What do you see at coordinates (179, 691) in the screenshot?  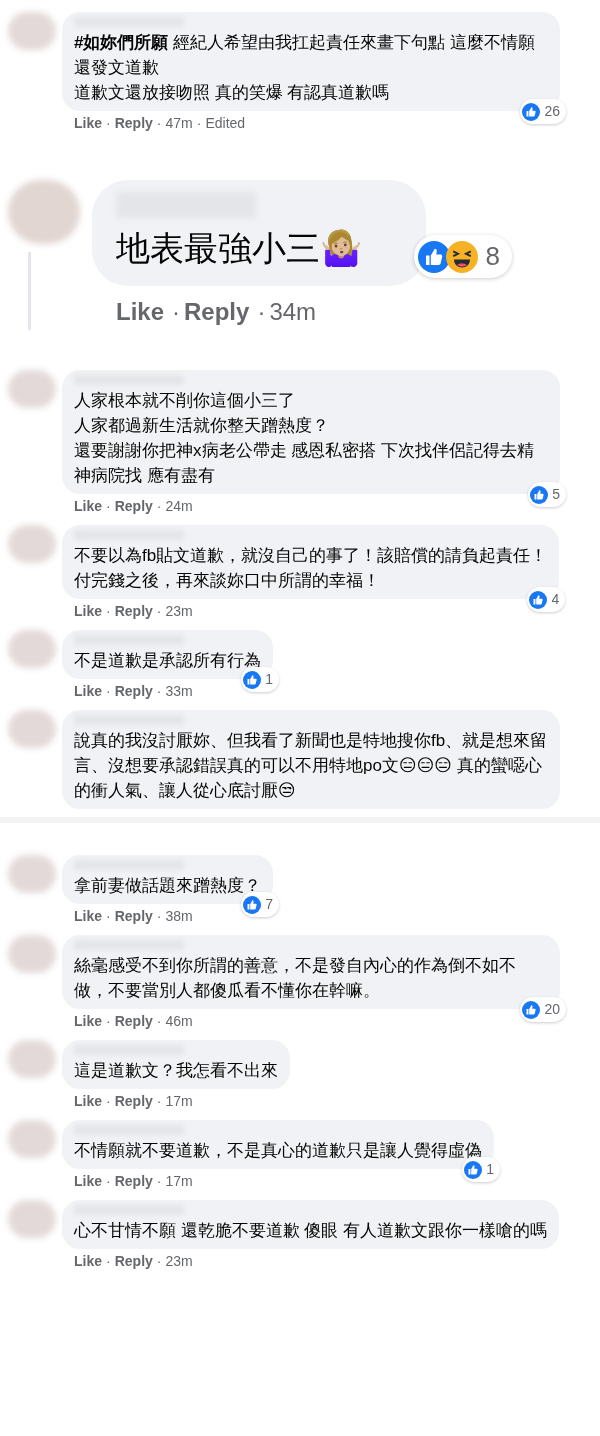 I see `comment-meta-text: 33m` at bounding box center [179, 691].